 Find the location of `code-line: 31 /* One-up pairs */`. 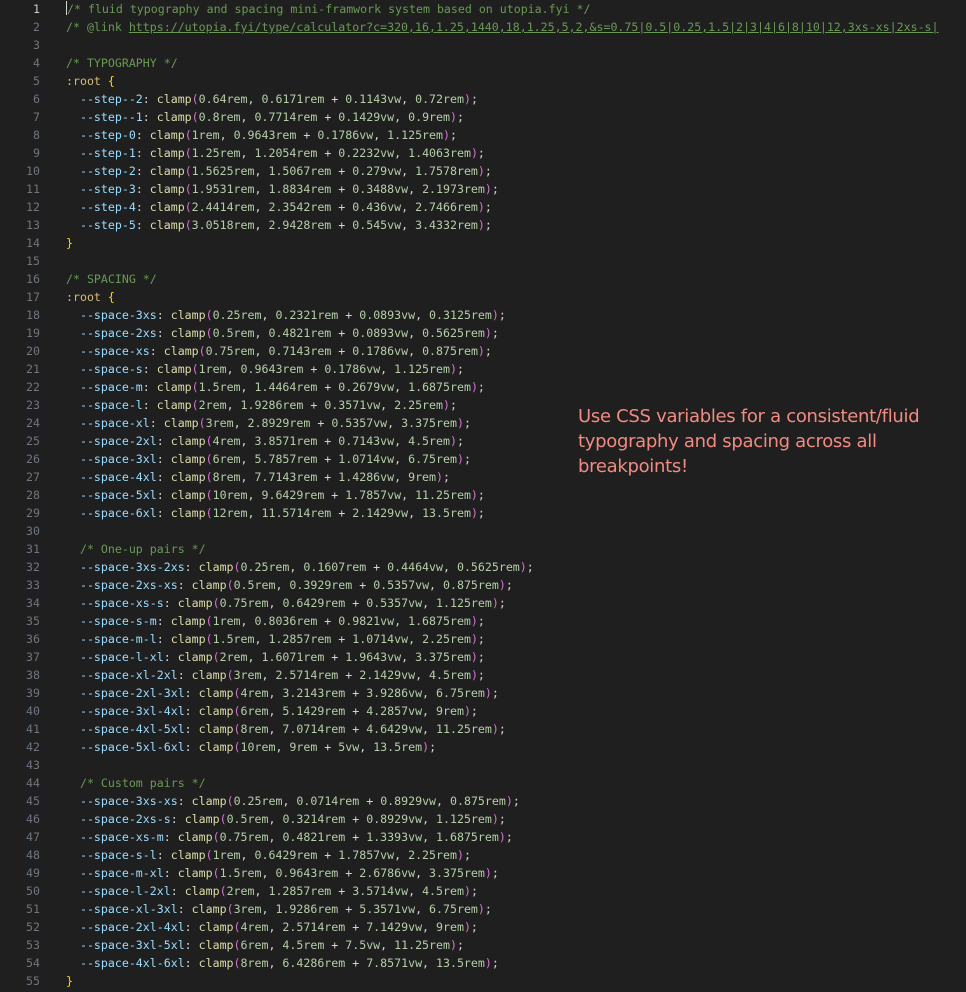

code-line: 31 /* One-up pairs */ is located at coordinates (483, 549).